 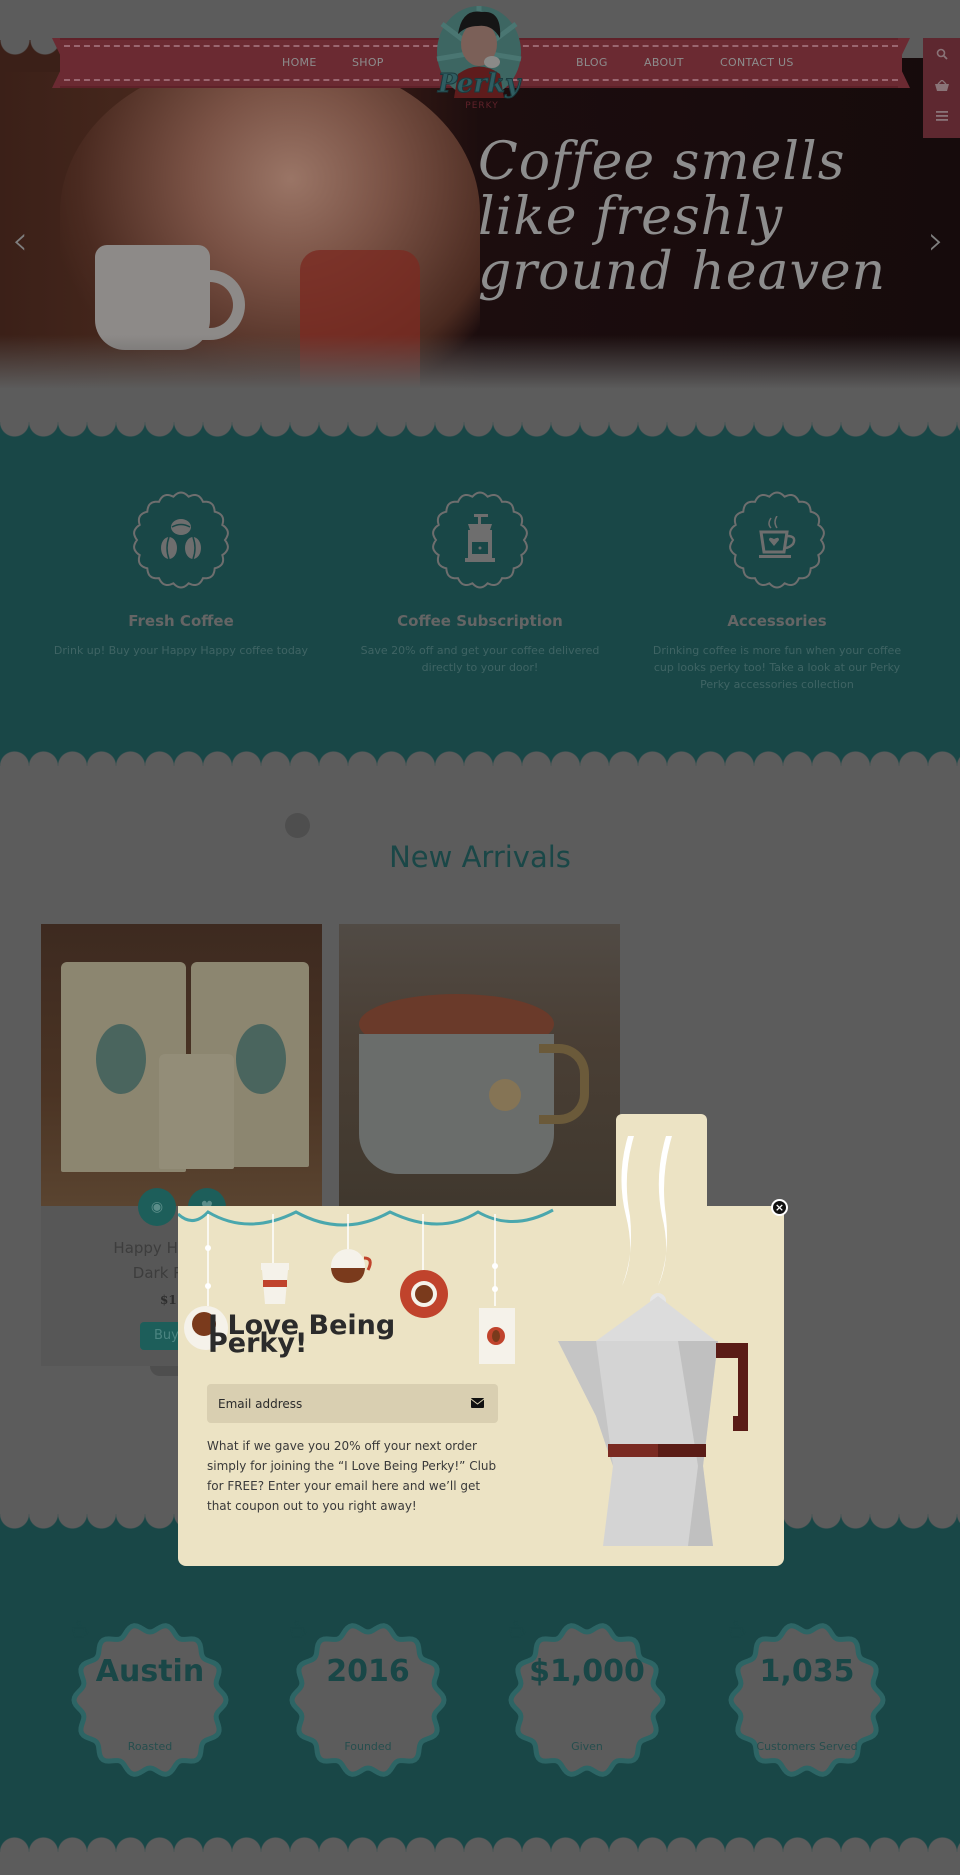 I want to click on stat-label: Customers Served, so click(x=807, y=1746).